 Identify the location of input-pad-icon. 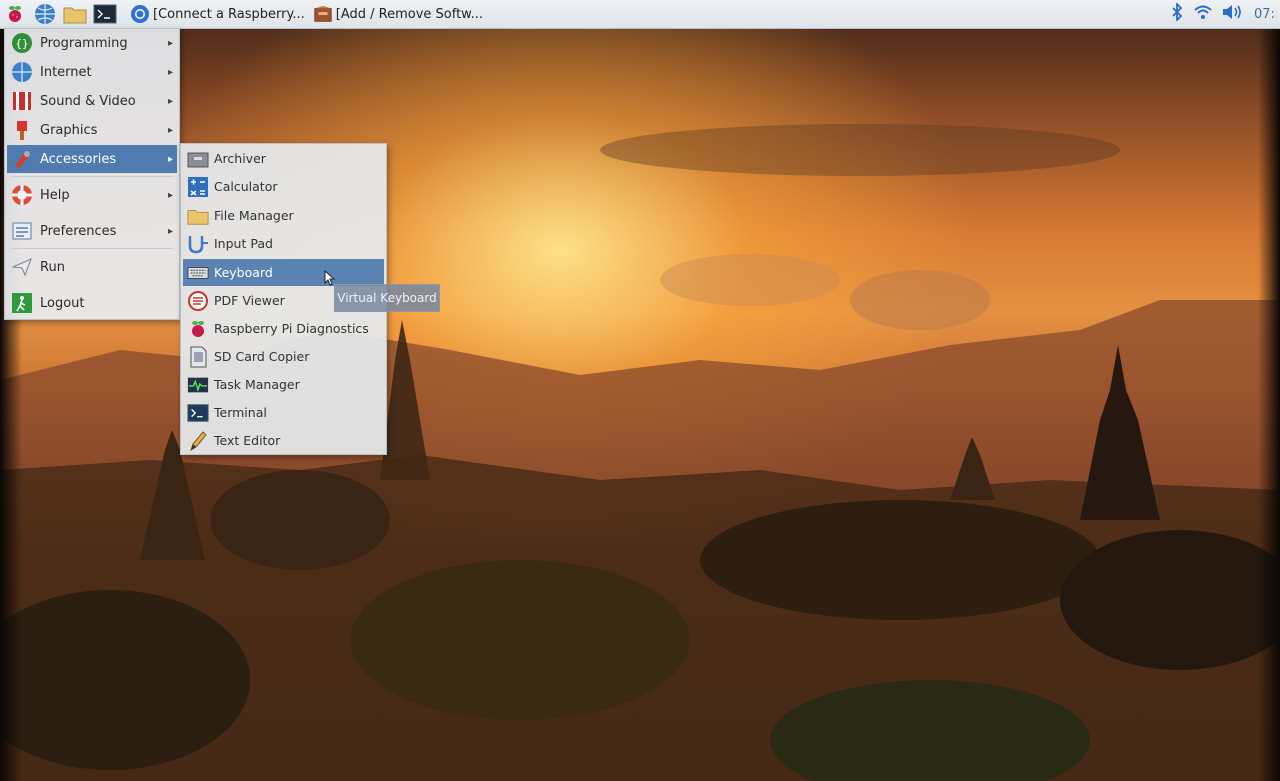
(198, 244).